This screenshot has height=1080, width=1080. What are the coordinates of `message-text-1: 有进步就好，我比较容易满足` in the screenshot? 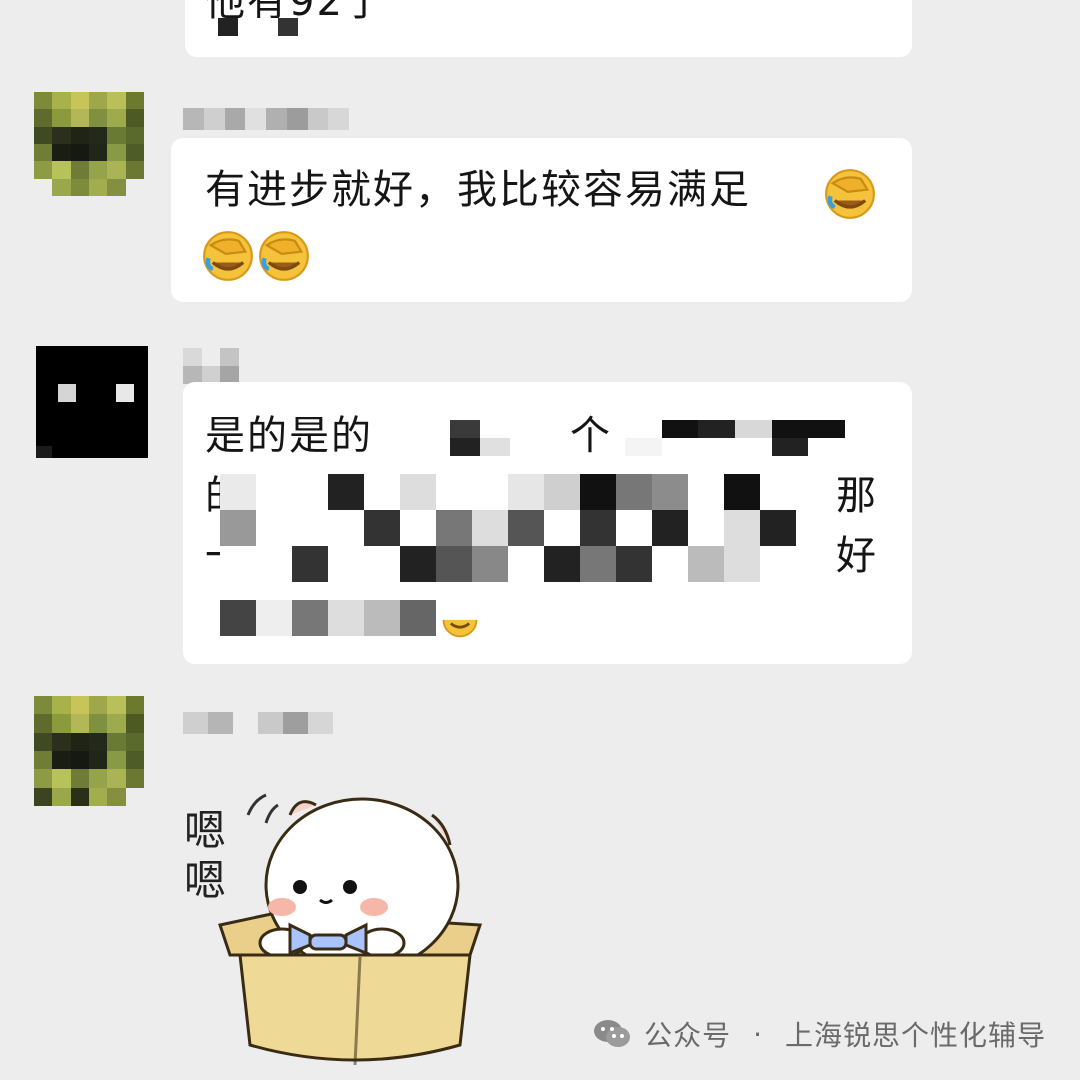 It's located at (478, 190).